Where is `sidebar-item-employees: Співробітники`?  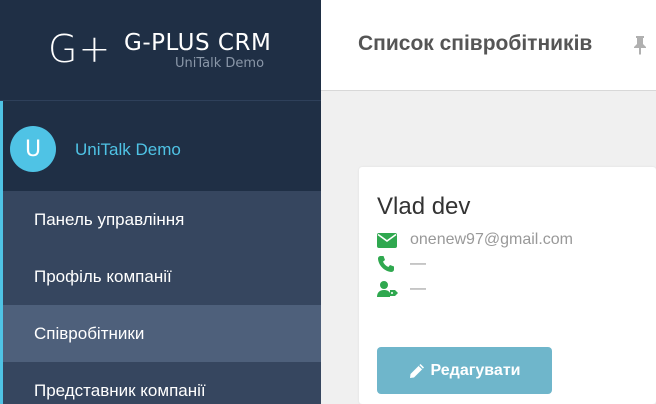 sidebar-item-employees: Співробітники is located at coordinates (162, 333).